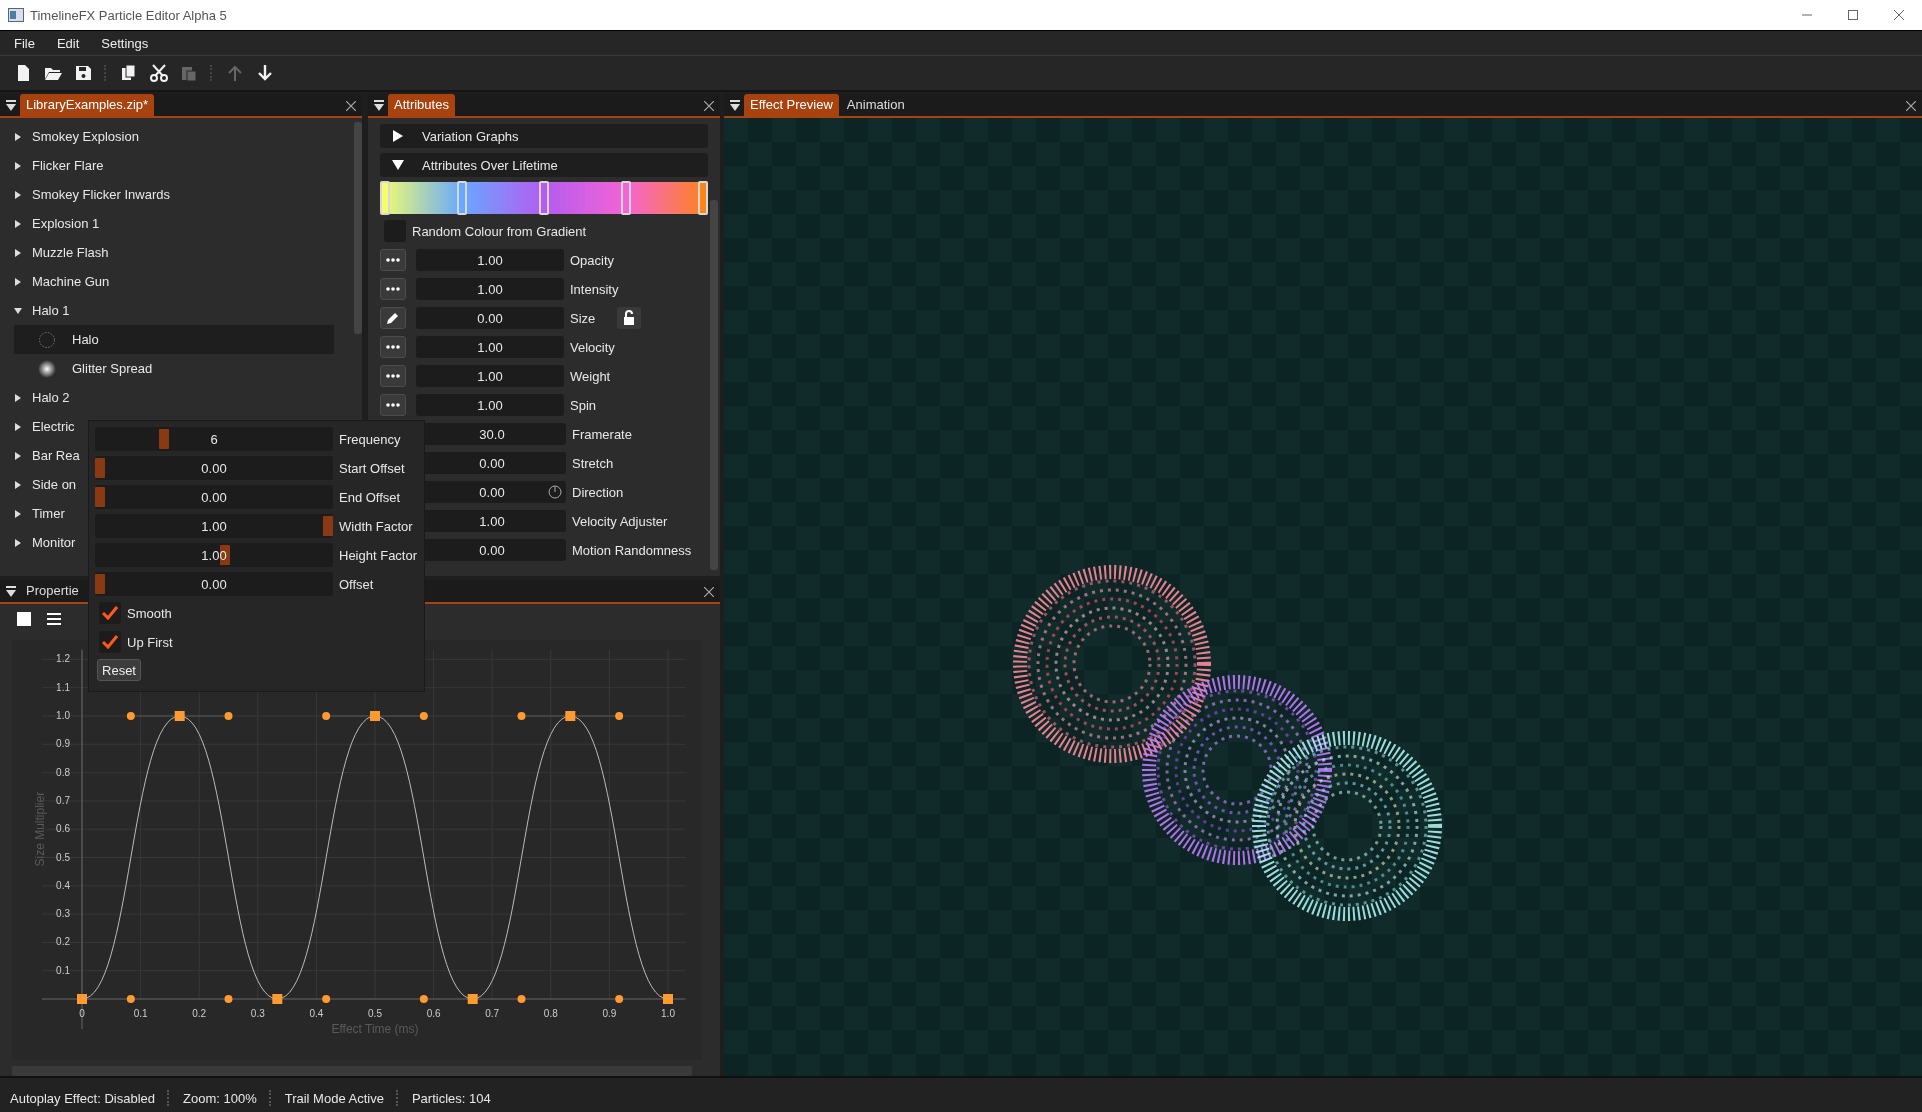 This screenshot has height=1112, width=1922. I want to click on tree-item: Bar Rea, so click(56, 455).